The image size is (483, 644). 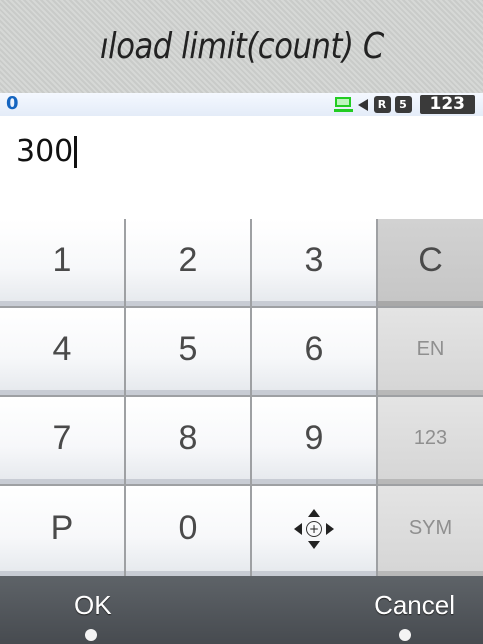 I want to click on numeric-mode-key: 123, so click(x=430, y=440).